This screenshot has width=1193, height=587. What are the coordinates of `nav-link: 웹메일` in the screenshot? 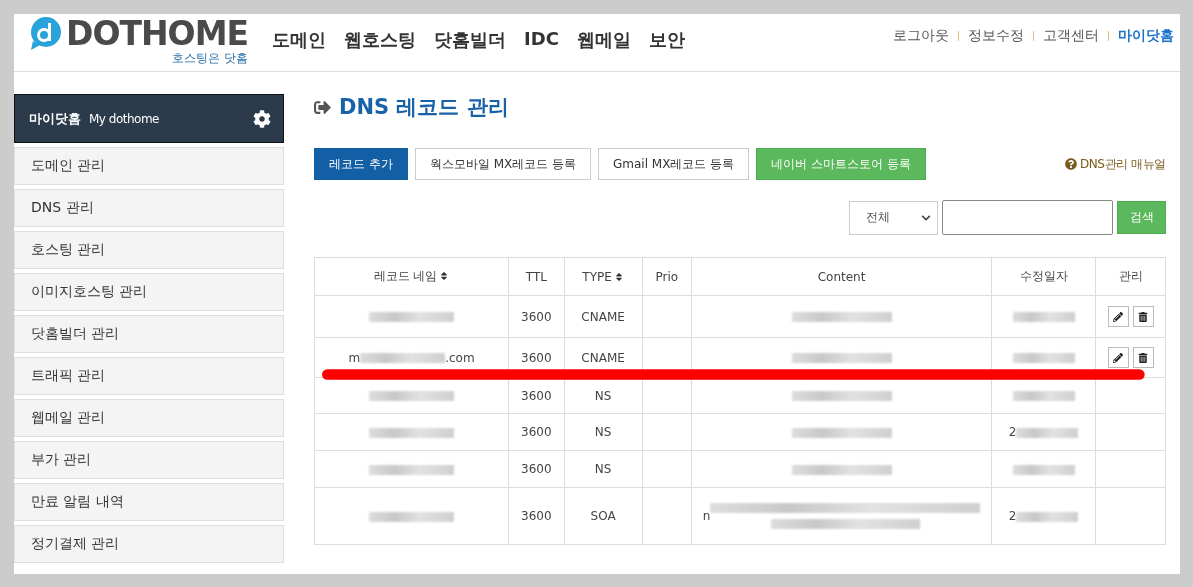 It's located at (603, 39).